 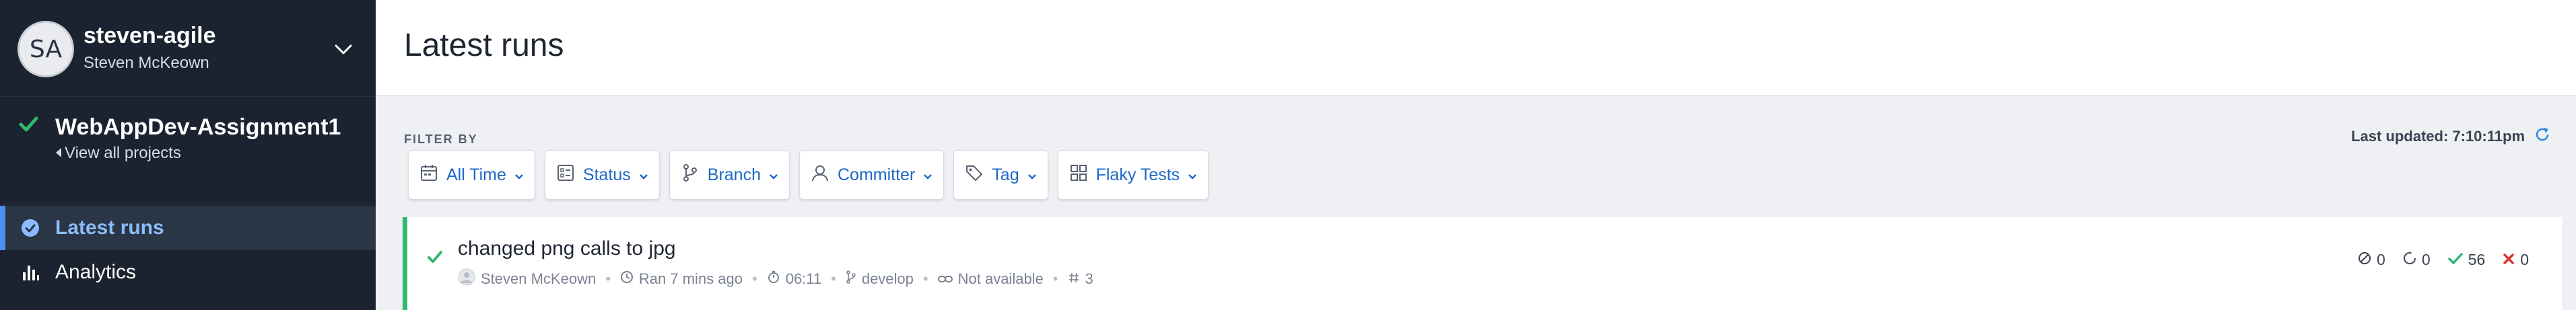 I want to click on x-icon, so click(x=2509, y=260).